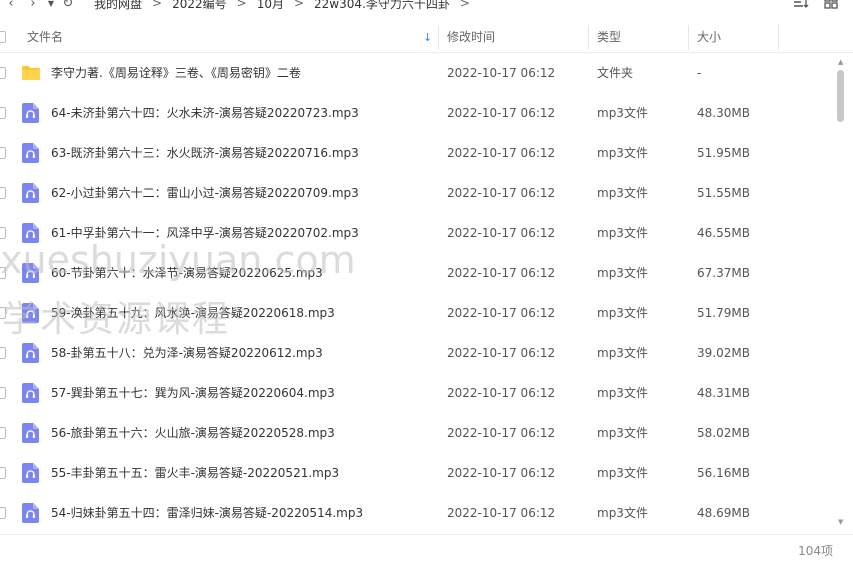  Describe the element at coordinates (68, 5) in the screenshot. I see `refresh-icon: ↻` at that location.